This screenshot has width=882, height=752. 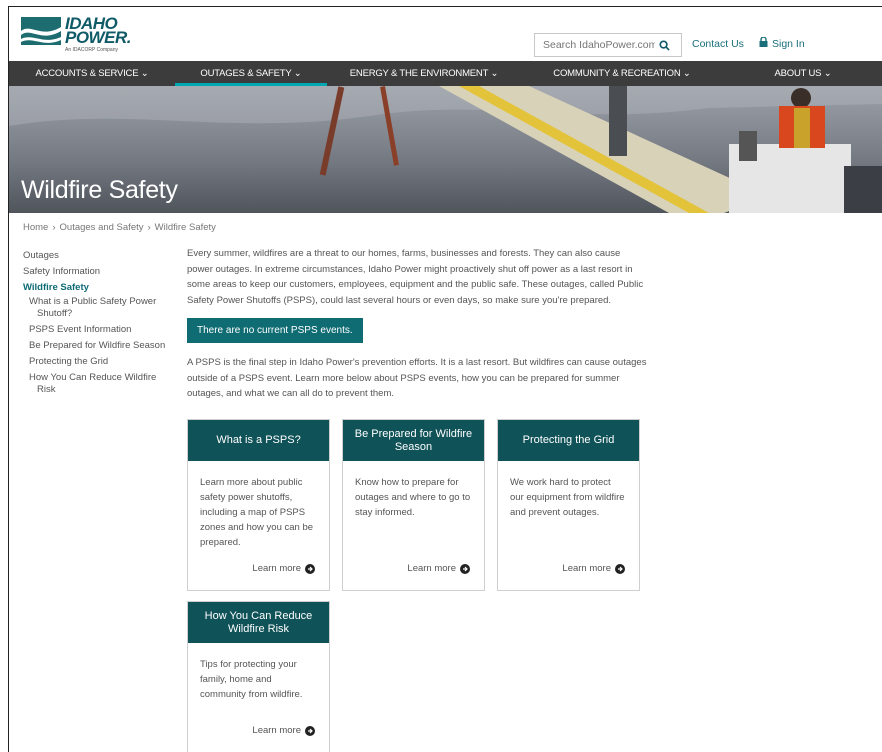 I want to click on psps-status-banner: There are no current PSPS events., so click(x=275, y=330).